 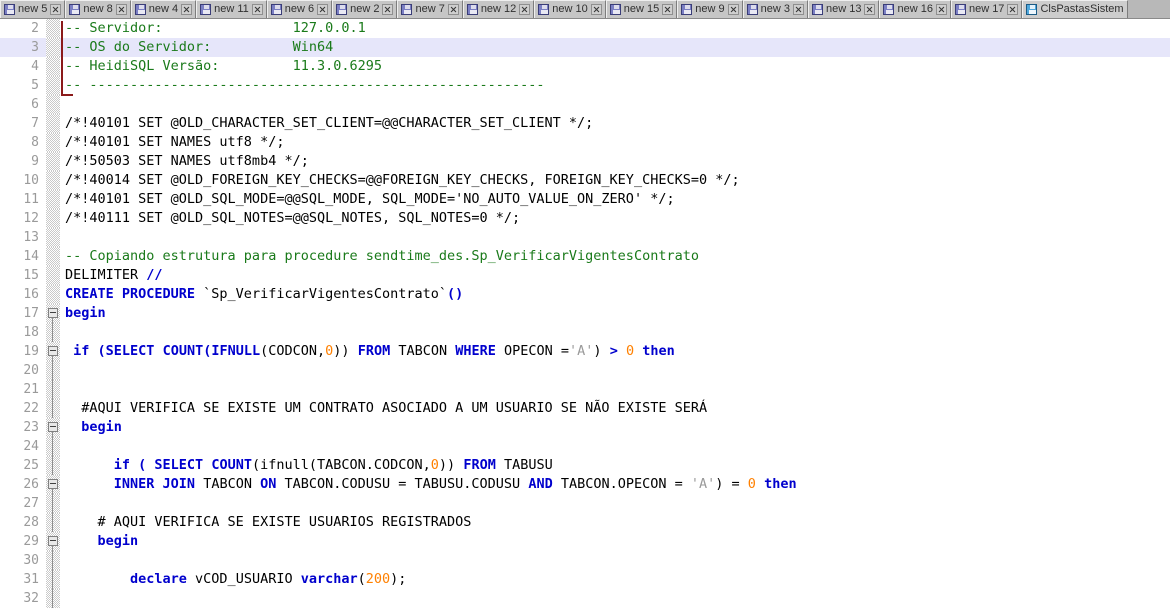 I want to click on code-text: /*!40101 SET NAMES utf8 */;, so click(x=615, y=142).